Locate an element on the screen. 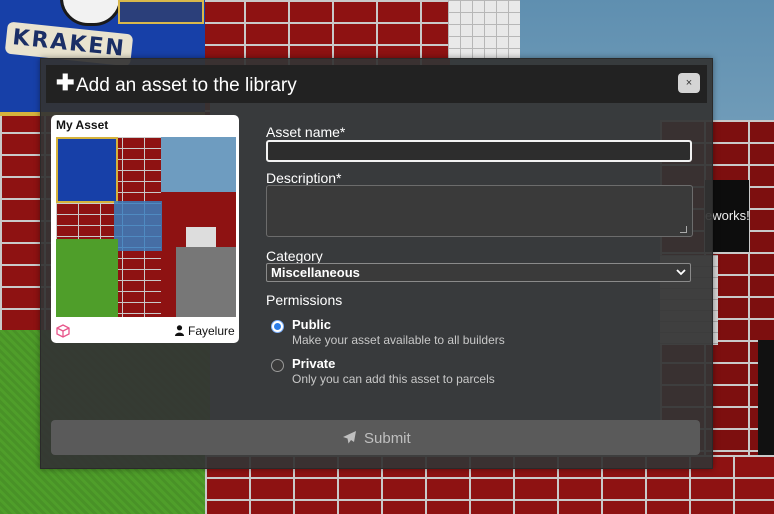  public-radio is located at coordinates (277, 326).